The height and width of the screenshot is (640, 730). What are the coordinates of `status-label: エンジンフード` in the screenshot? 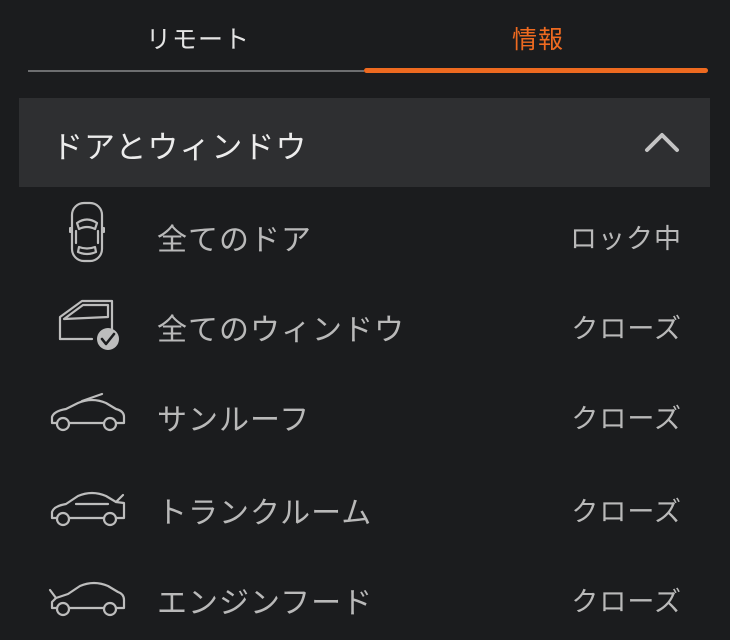 It's located at (265, 603).